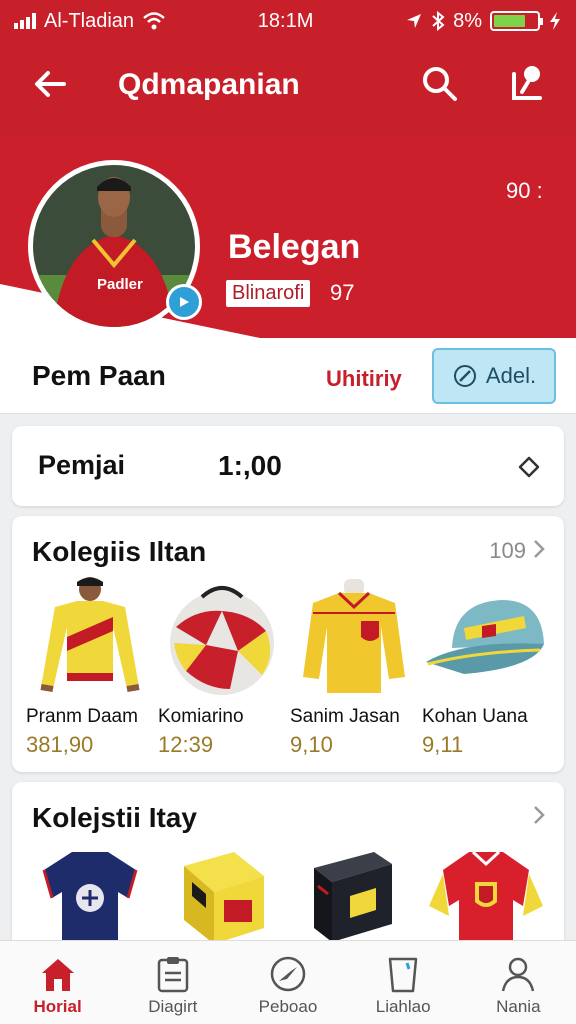  What do you see at coordinates (186, 744) in the screenshot?
I see `item-price: 12:39` at bounding box center [186, 744].